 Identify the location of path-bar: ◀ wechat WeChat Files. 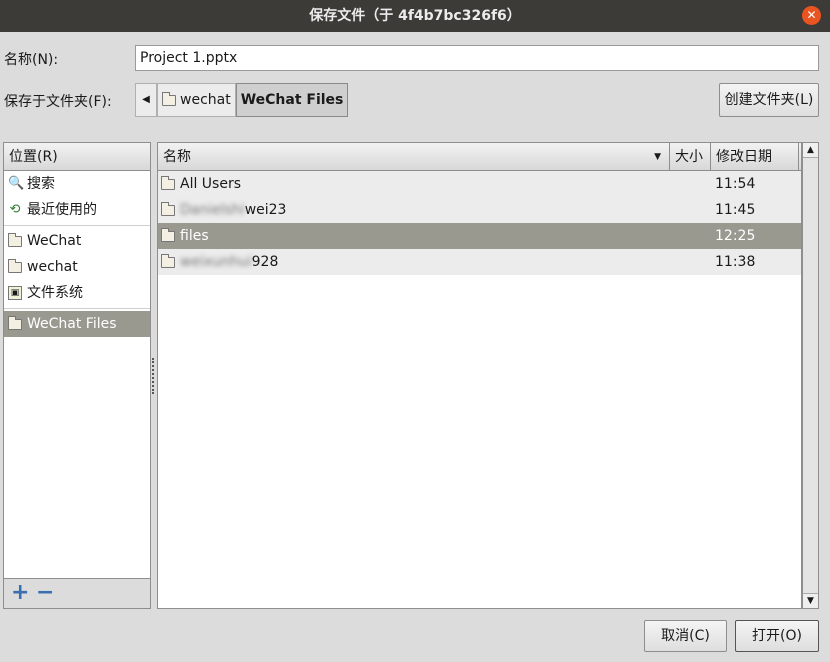
(242, 100).